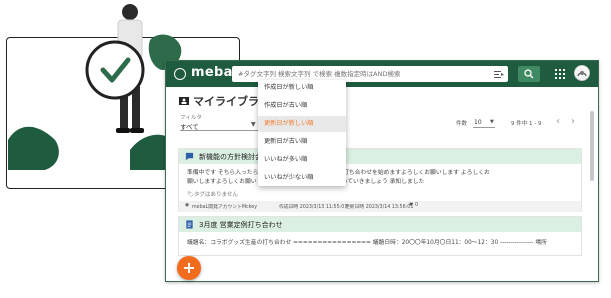  I want to click on filter-list-icon, so click(499, 74).